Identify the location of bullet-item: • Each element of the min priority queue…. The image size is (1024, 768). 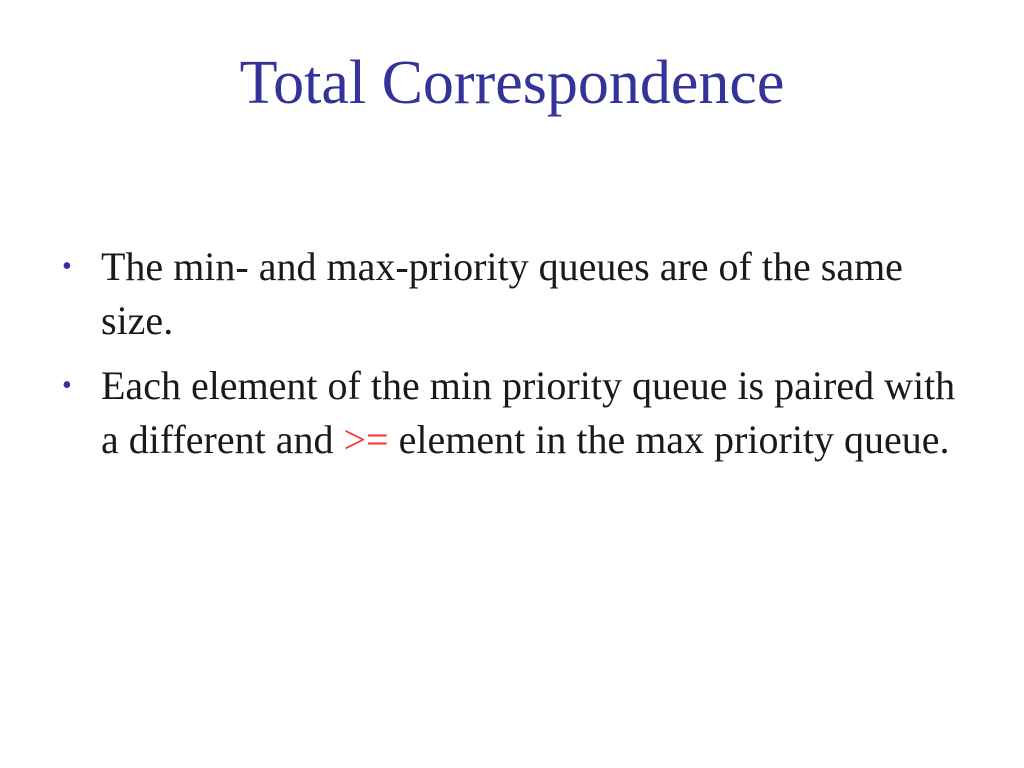
(512, 413).